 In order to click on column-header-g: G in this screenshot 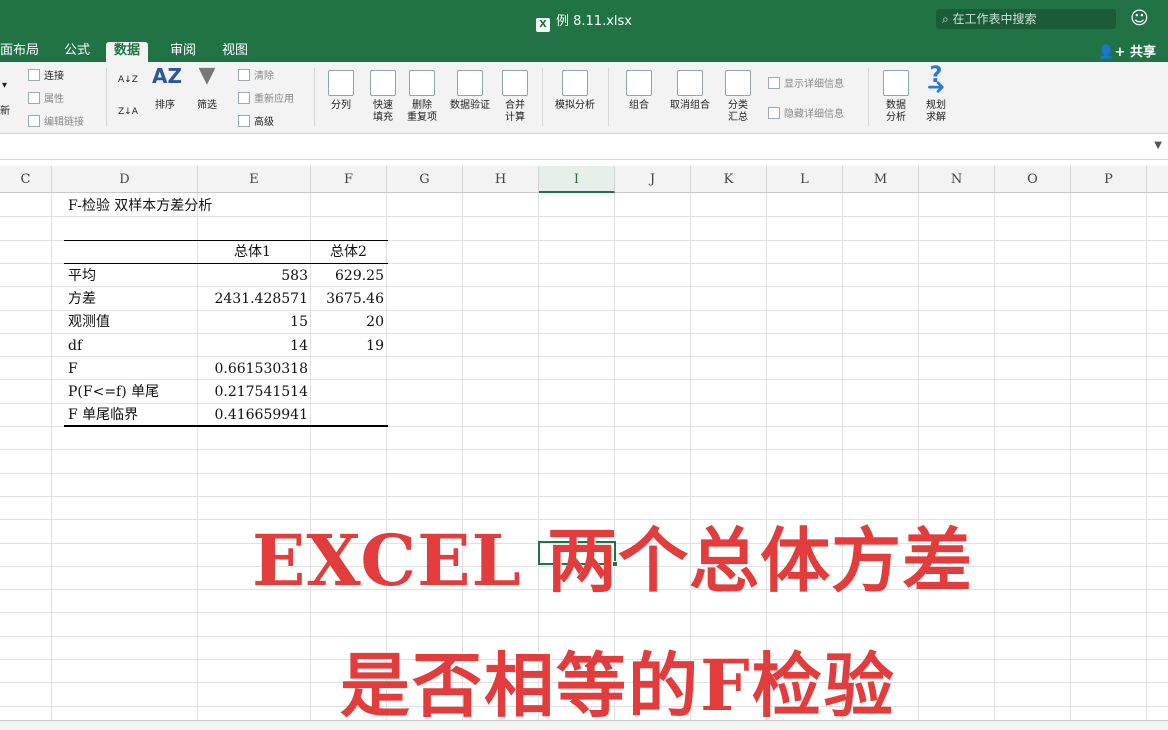, I will do `click(425, 179)`.